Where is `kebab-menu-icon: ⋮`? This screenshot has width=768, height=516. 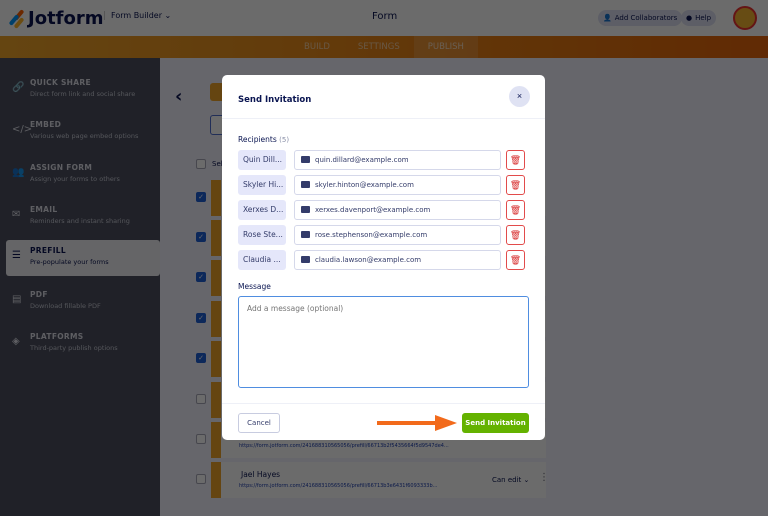 kebab-menu-icon: ⋮ is located at coordinates (544, 477).